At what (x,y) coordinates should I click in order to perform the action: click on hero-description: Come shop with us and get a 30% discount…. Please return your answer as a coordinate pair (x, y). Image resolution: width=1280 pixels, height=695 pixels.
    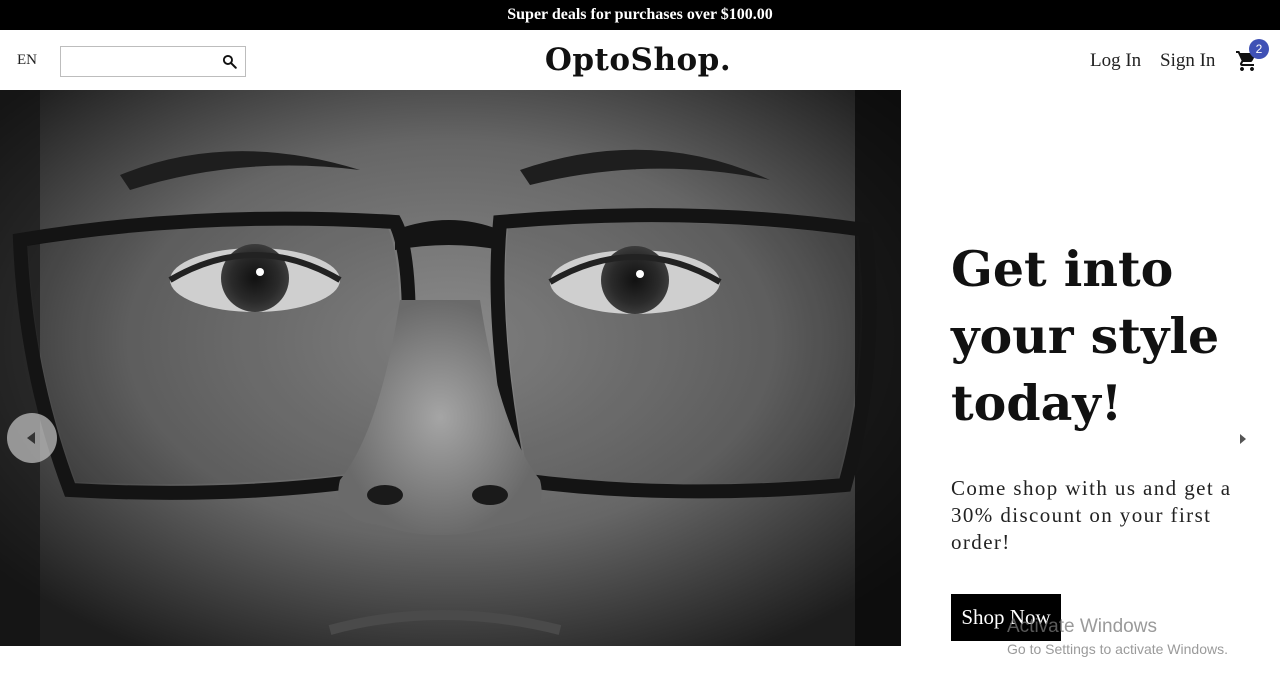
    Looking at the image, I should click on (1091, 515).